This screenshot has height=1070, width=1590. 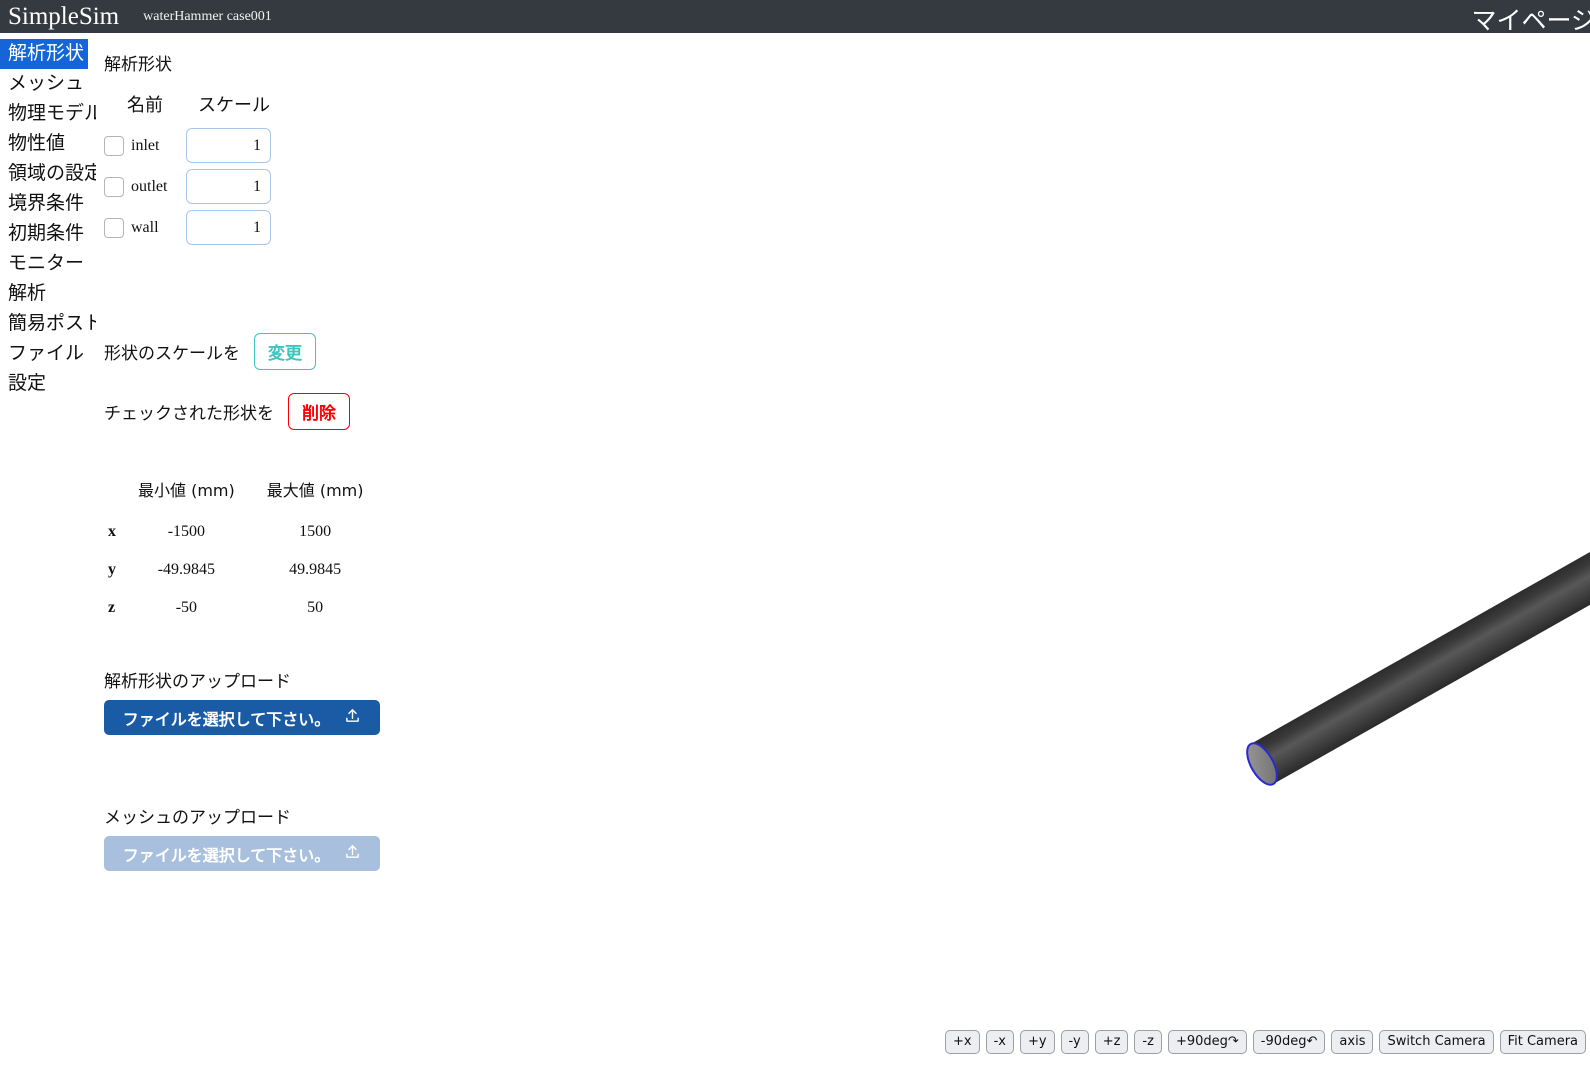 I want to click on shape-name-cell: wall, so click(x=145, y=227).